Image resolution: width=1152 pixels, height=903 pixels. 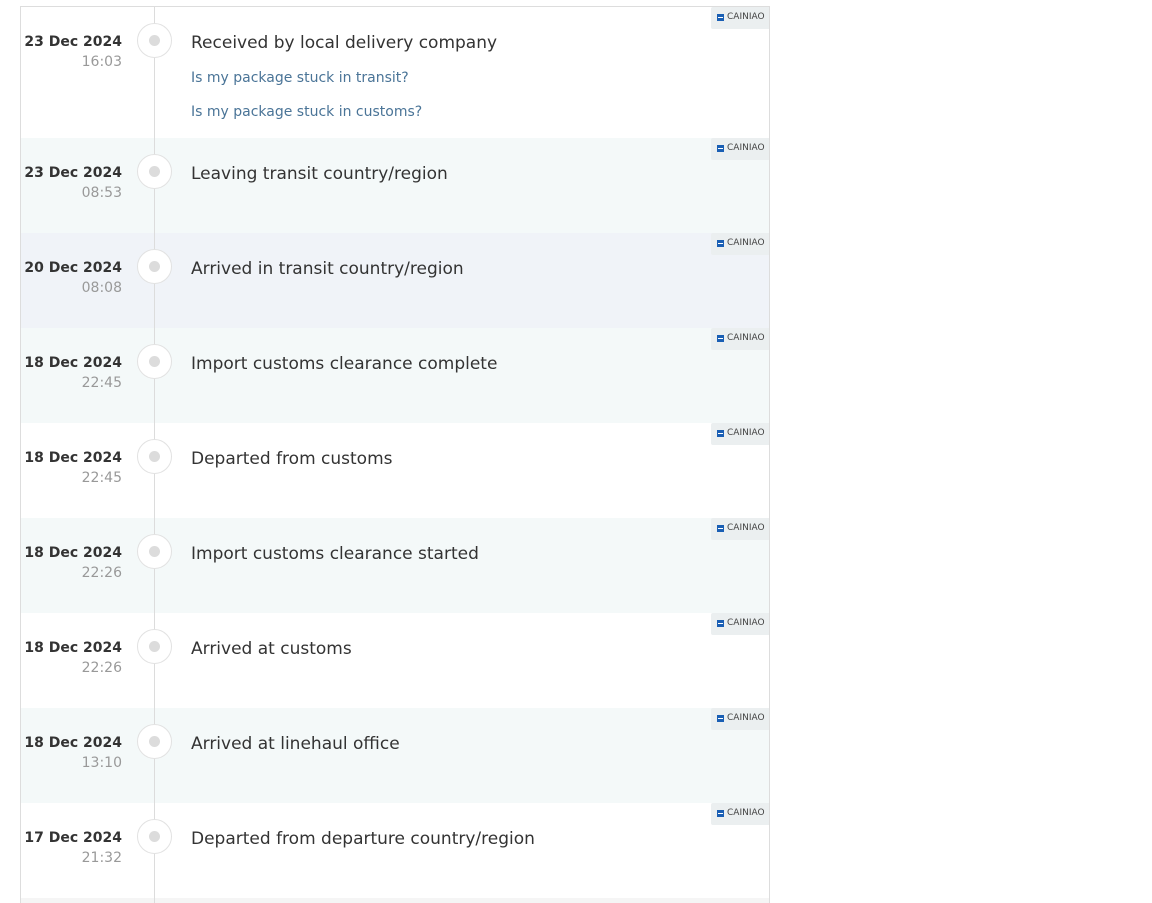 I want to click on event-status: Leaving transit country/region, so click(x=319, y=174).